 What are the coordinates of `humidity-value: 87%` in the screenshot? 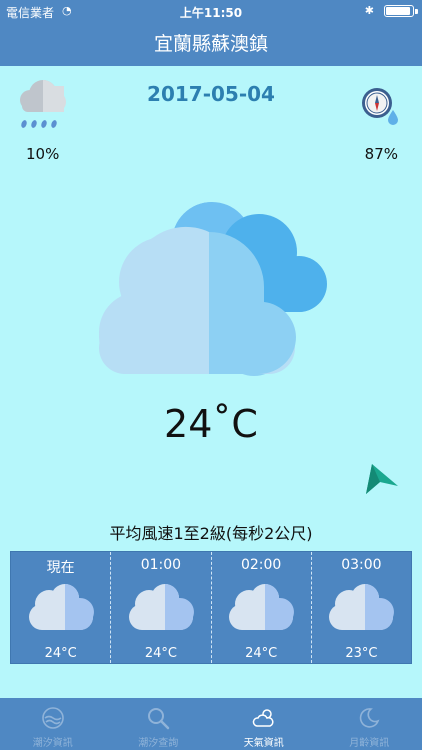 It's located at (381, 154).